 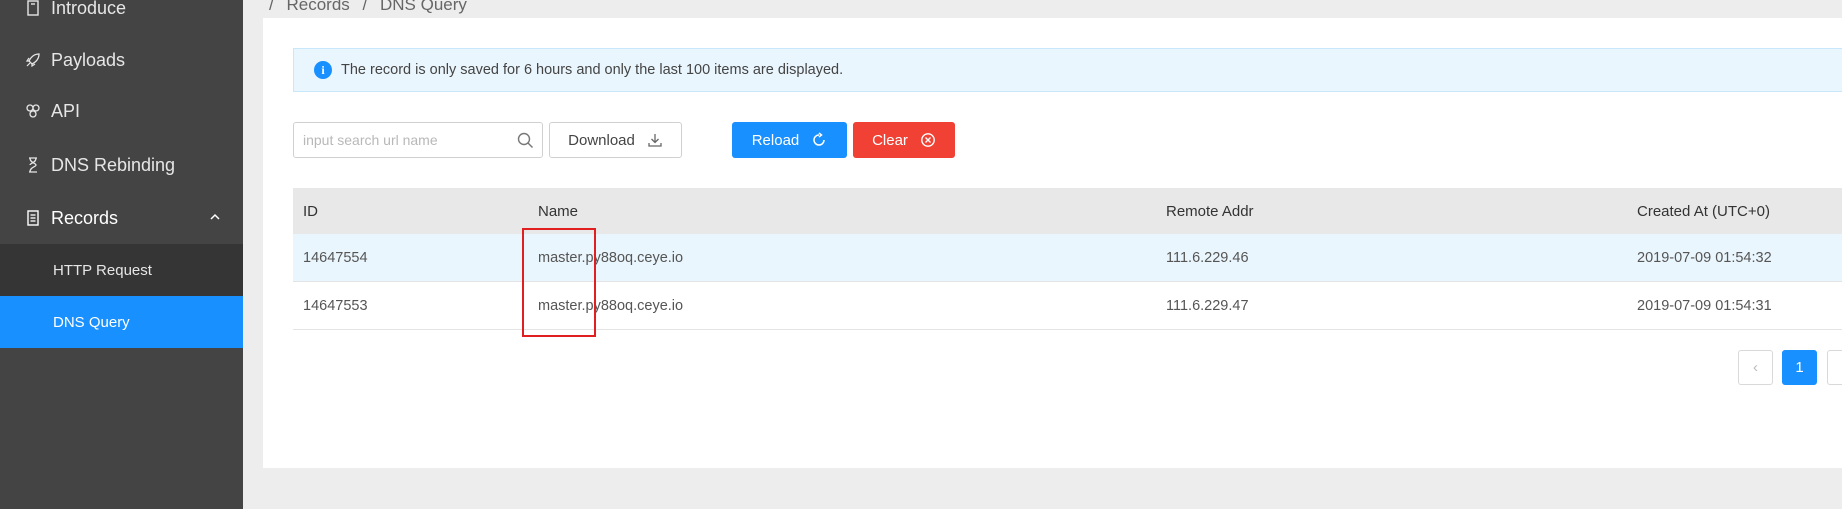 I want to click on breadcrumb-current: DNS Query, so click(x=423, y=7).